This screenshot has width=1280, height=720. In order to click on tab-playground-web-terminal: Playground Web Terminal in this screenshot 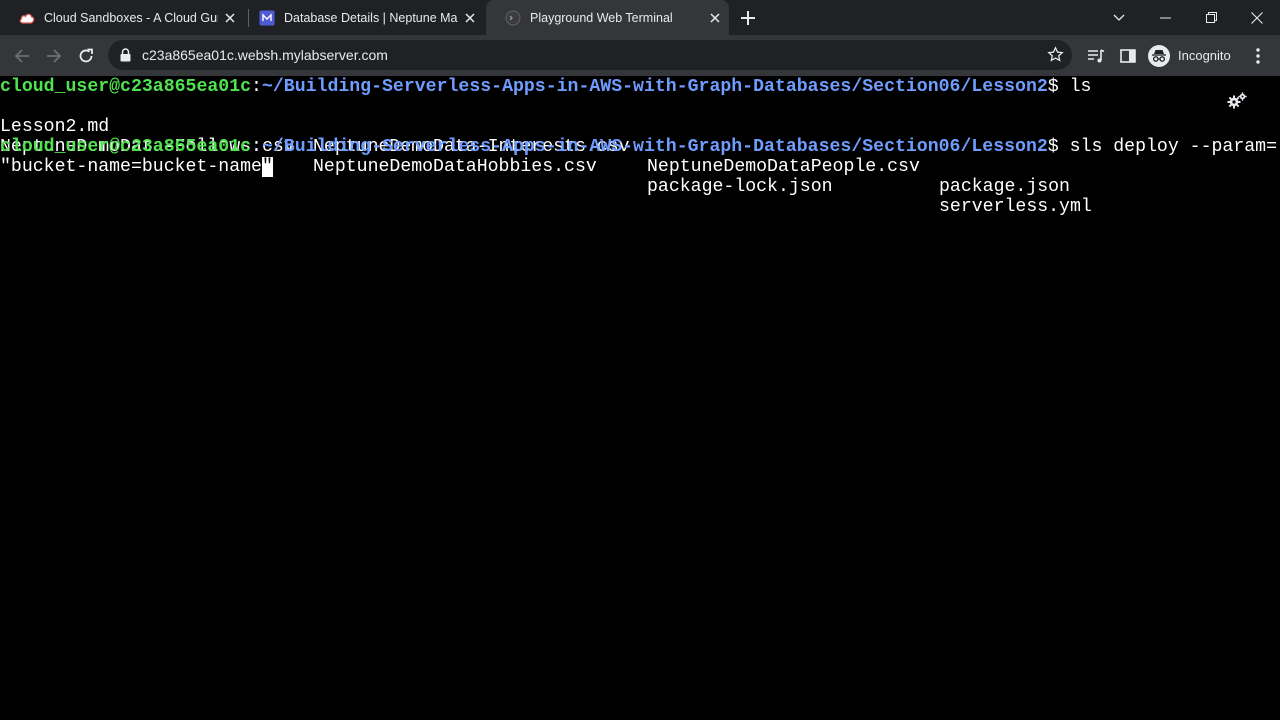, I will do `click(607, 17)`.